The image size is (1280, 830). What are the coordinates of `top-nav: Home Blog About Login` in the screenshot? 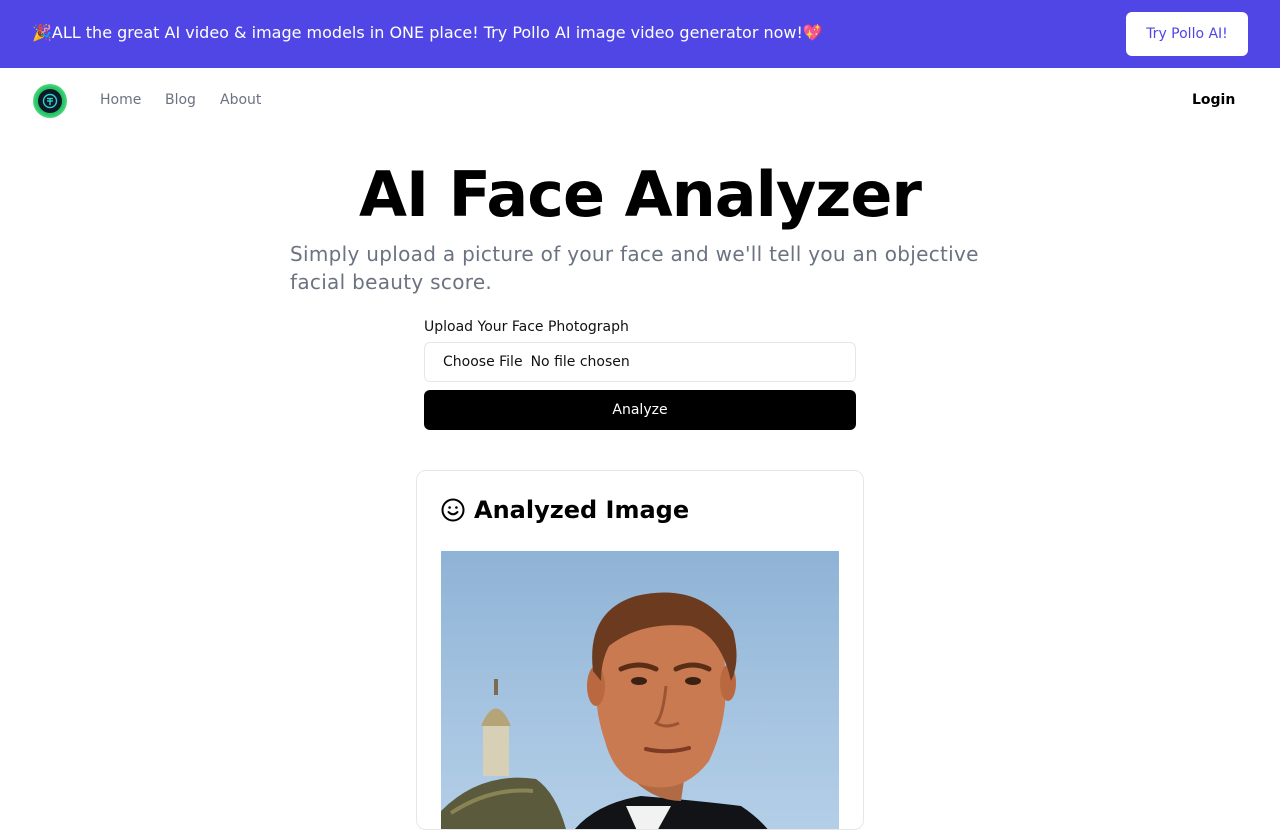 It's located at (640, 100).